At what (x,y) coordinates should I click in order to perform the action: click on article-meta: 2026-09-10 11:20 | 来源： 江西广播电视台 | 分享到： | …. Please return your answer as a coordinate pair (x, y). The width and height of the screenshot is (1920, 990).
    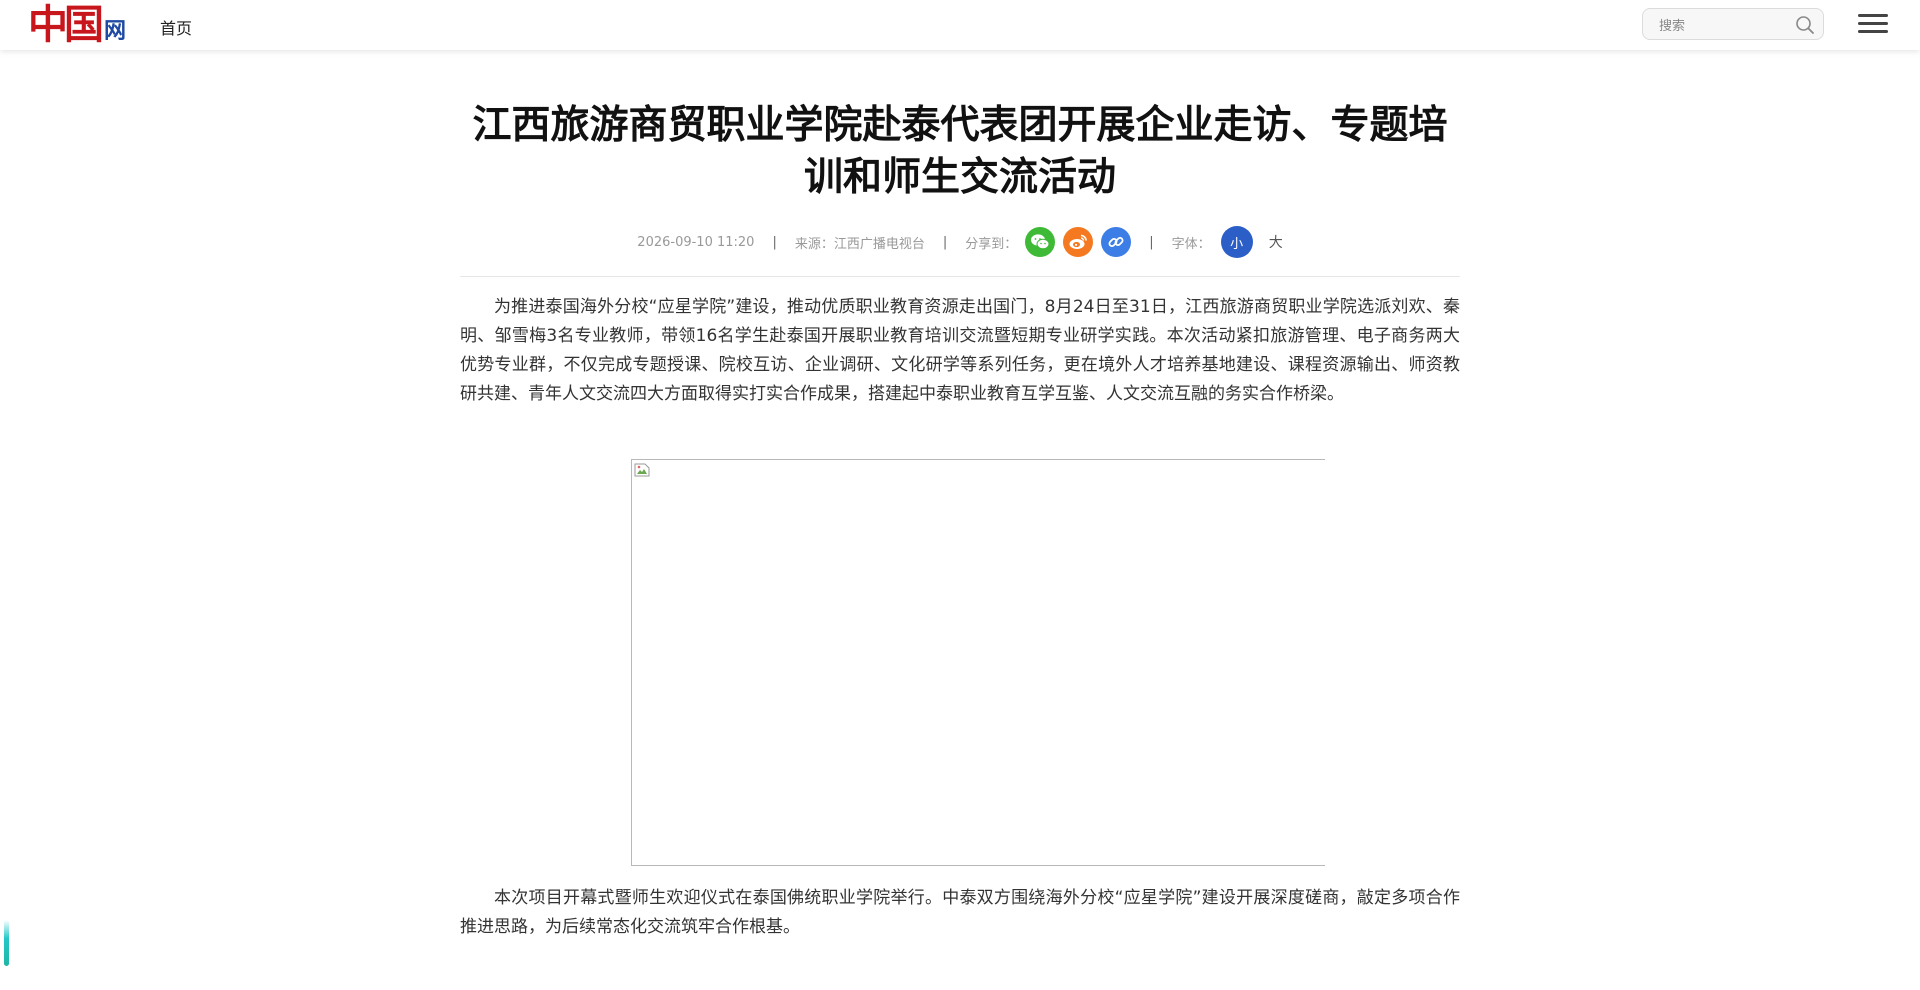
    Looking at the image, I should click on (960, 242).